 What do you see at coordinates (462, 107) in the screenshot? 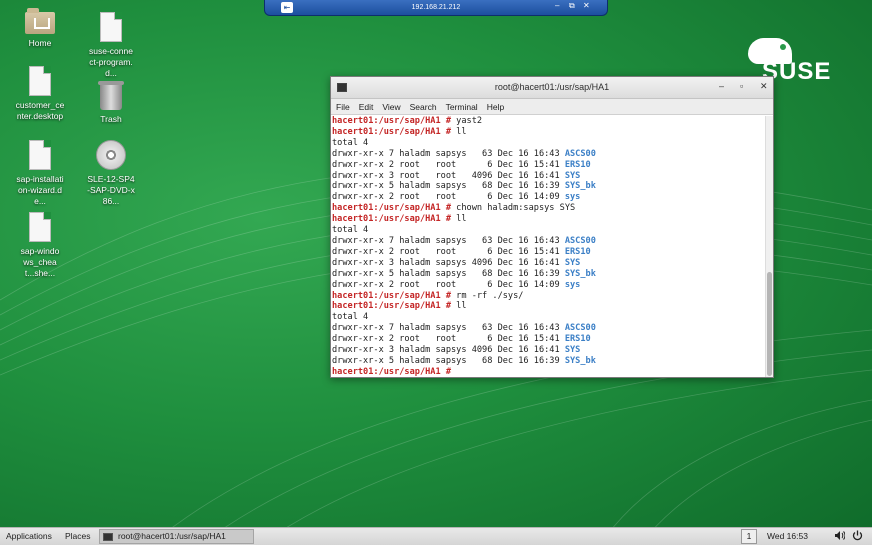
I see `menu-terminal: Terminal` at bounding box center [462, 107].